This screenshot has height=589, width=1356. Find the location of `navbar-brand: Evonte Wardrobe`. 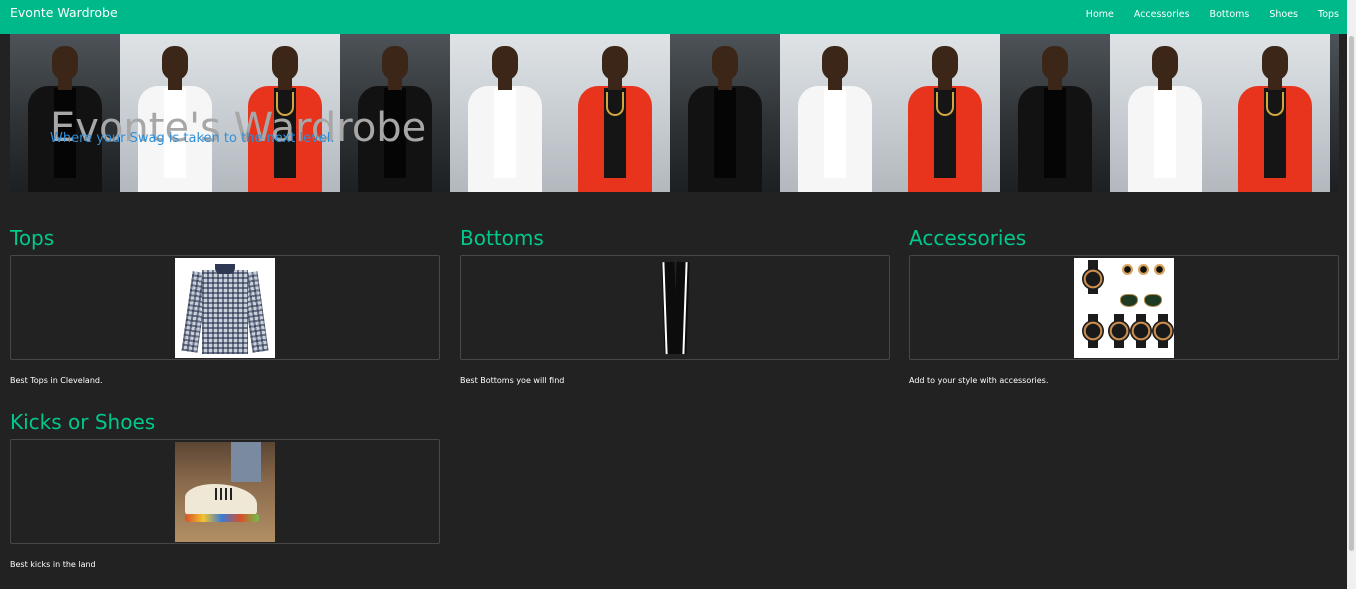

navbar-brand: Evonte Wardrobe is located at coordinates (64, 12).